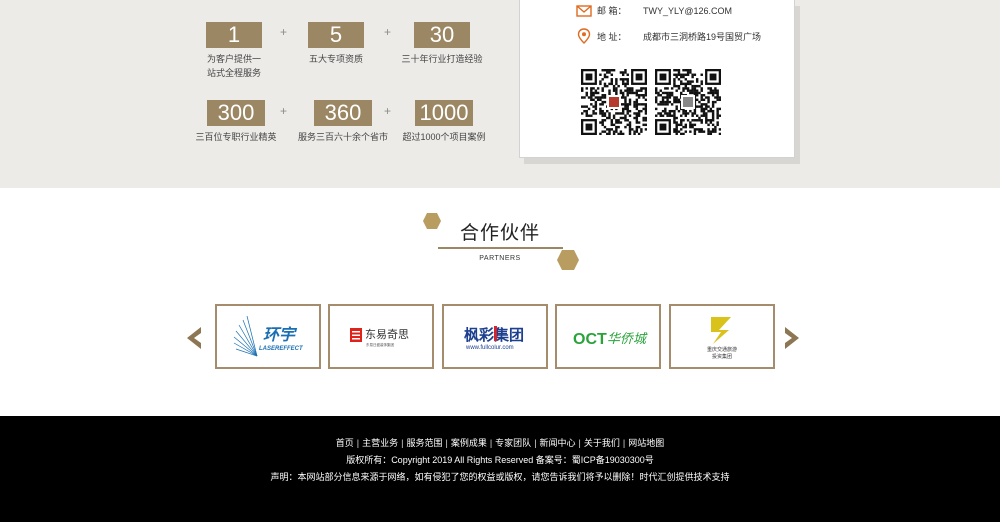 The height and width of the screenshot is (522, 1000). Describe the element at coordinates (284, 111) in the screenshot. I see `plus-sign: +` at that location.